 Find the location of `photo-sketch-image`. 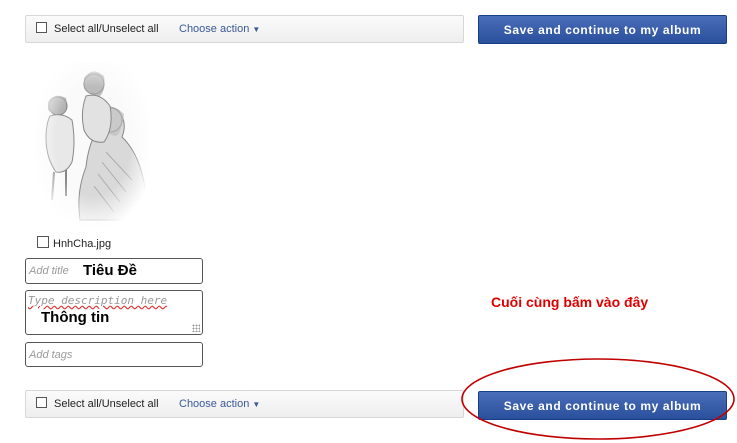

photo-sketch-image is located at coordinates (93, 144).